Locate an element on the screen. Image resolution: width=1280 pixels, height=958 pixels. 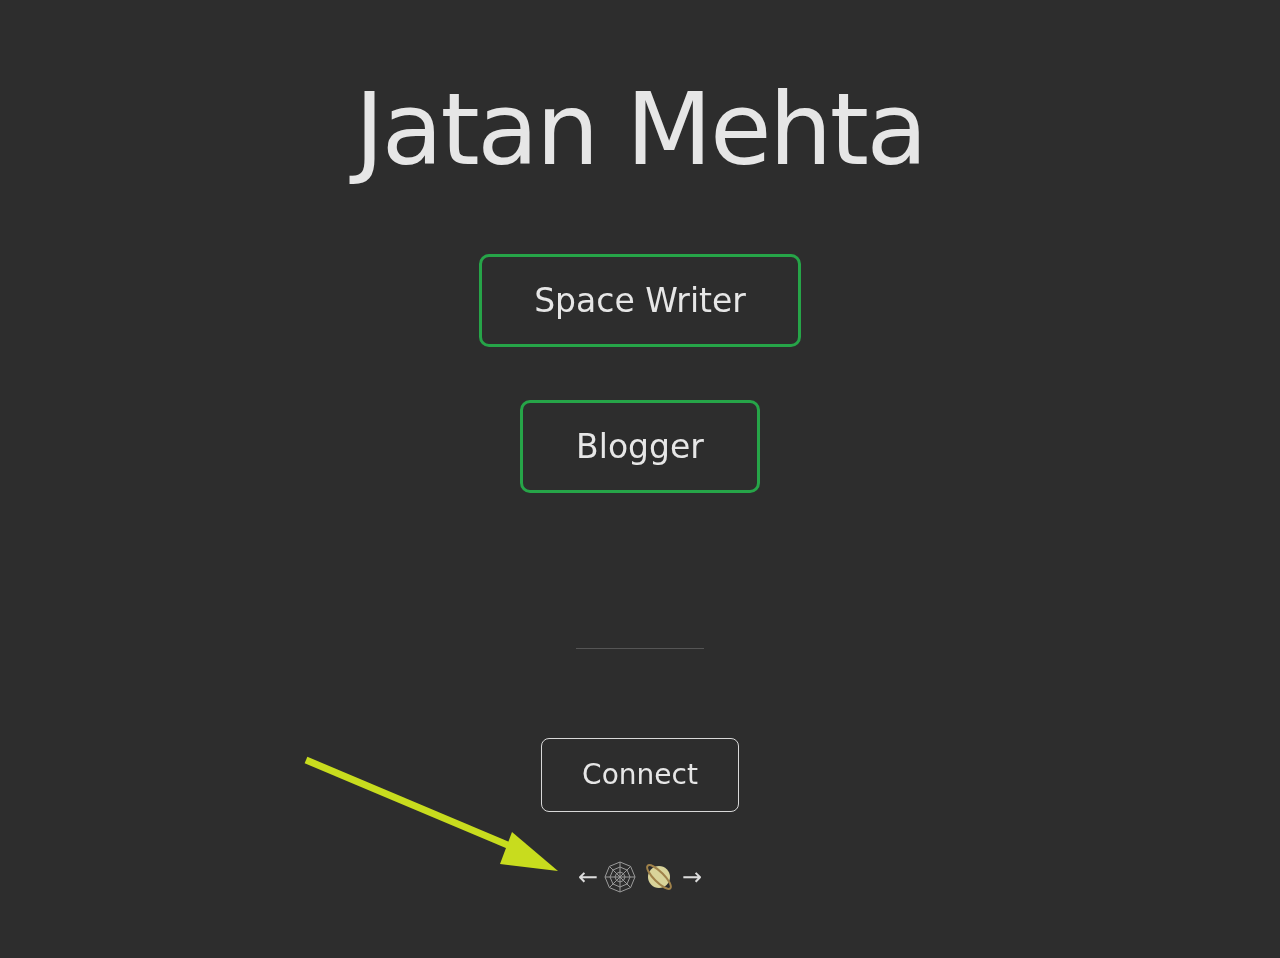
spider-web-icon is located at coordinates (620, 877).